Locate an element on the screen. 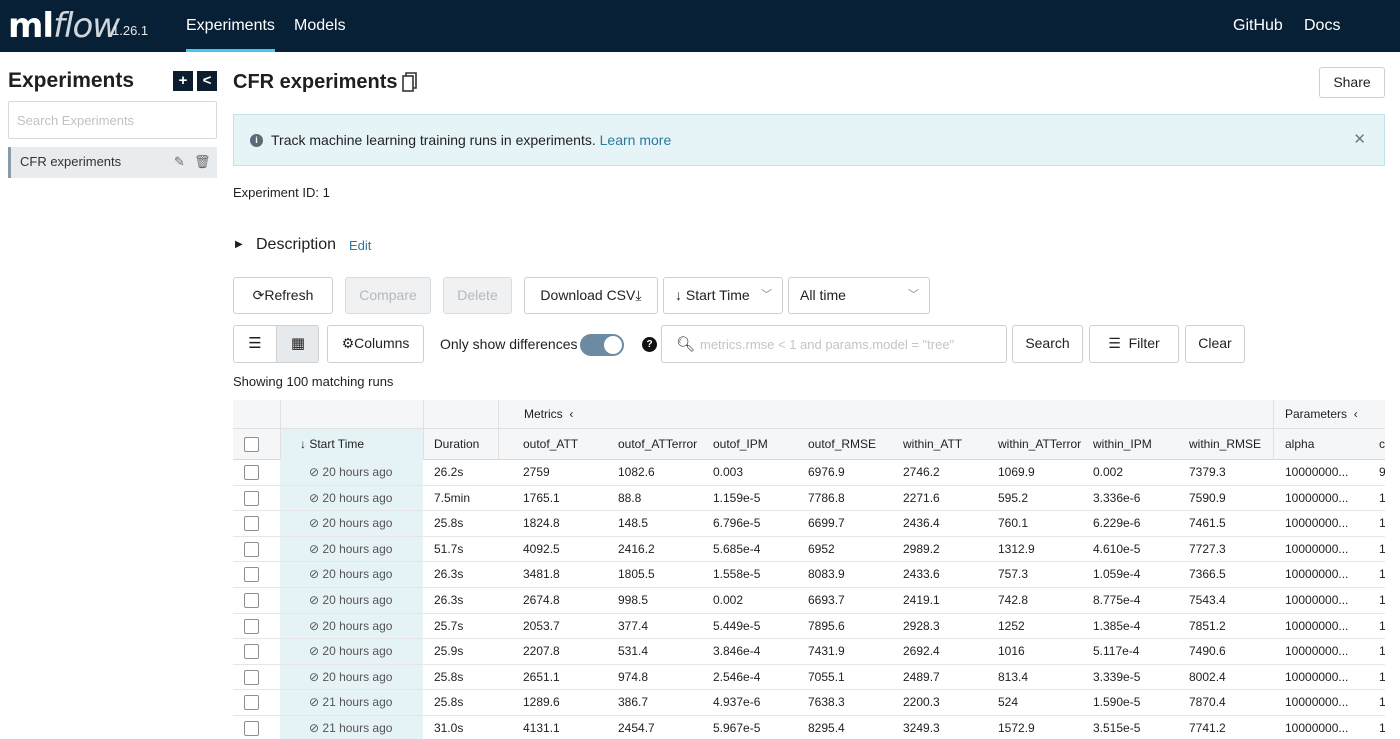 This screenshot has width=1400, height=739. table-cell: 2692.4 is located at coordinates (921, 651).